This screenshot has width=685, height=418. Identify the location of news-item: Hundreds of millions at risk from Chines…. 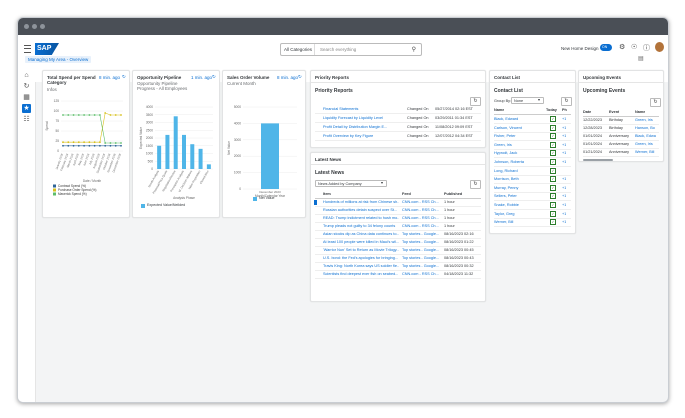
(361, 202).